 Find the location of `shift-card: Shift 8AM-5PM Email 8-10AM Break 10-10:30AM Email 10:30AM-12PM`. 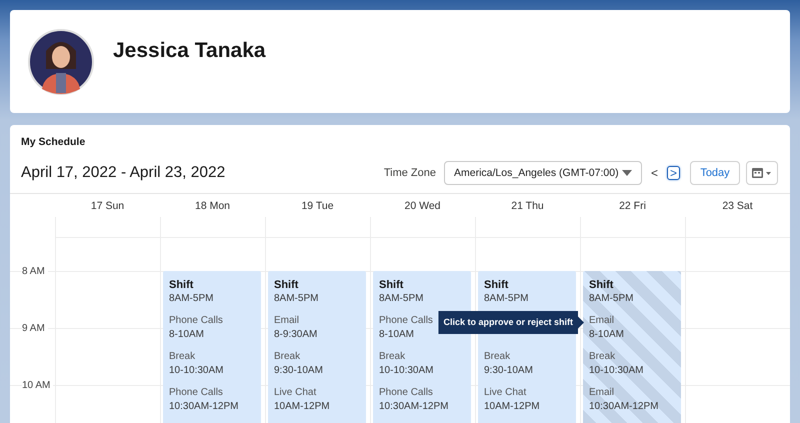

shift-card: Shift 8AM-5PM Email 8-10AM Break 10-10:30AM Email 10:30AM-12PM is located at coordinates (632, 347).